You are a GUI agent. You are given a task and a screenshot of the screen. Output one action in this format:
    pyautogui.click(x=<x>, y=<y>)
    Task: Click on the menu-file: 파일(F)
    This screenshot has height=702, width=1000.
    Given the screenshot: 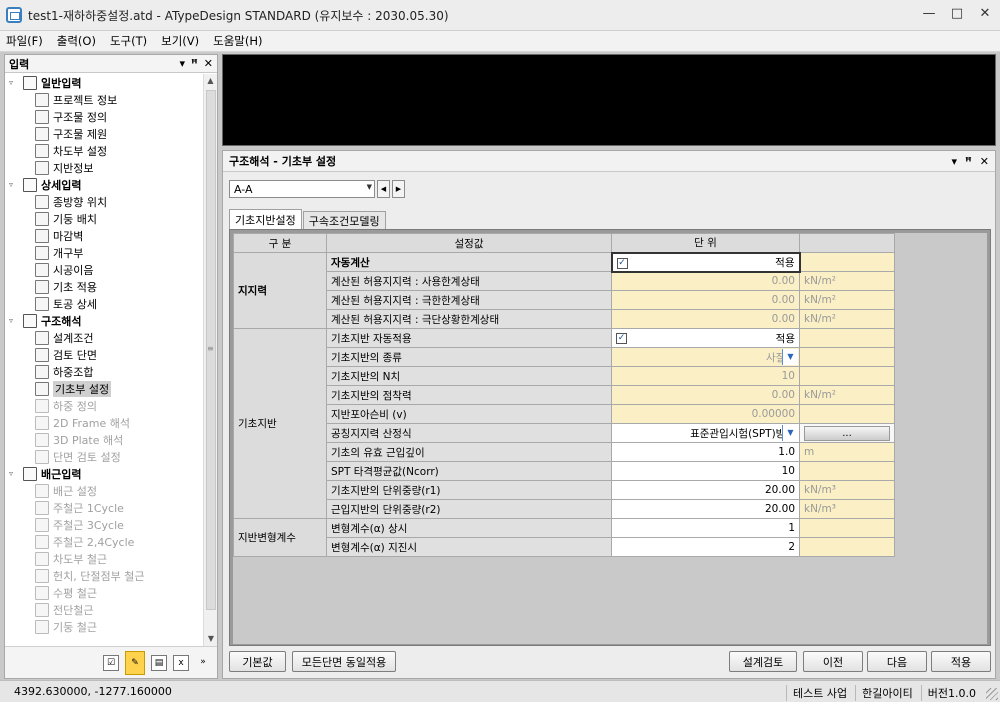 What is the action you would take?
    pyautogui.click(x=24, y=41)
    